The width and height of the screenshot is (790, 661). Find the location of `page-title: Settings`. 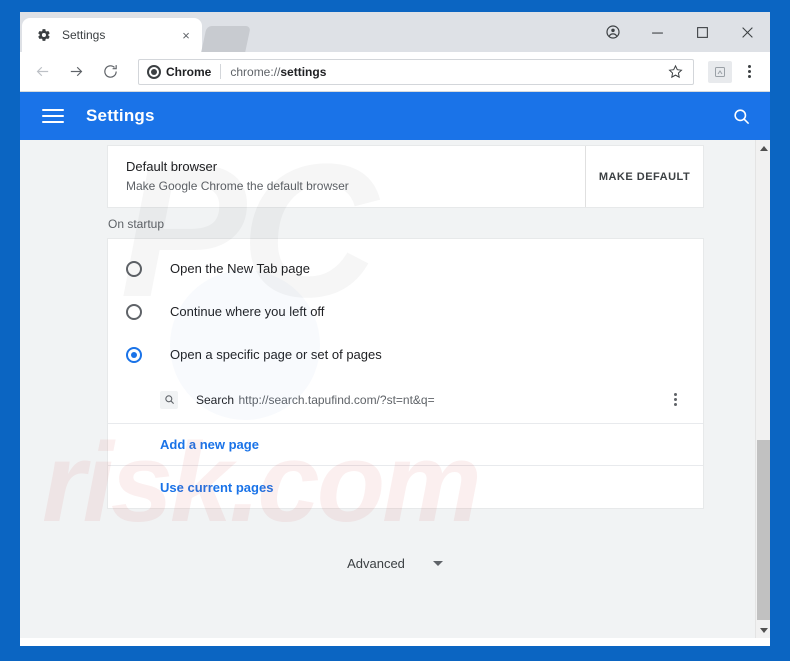

page-title: Settings is located at coordinates (120, 115).